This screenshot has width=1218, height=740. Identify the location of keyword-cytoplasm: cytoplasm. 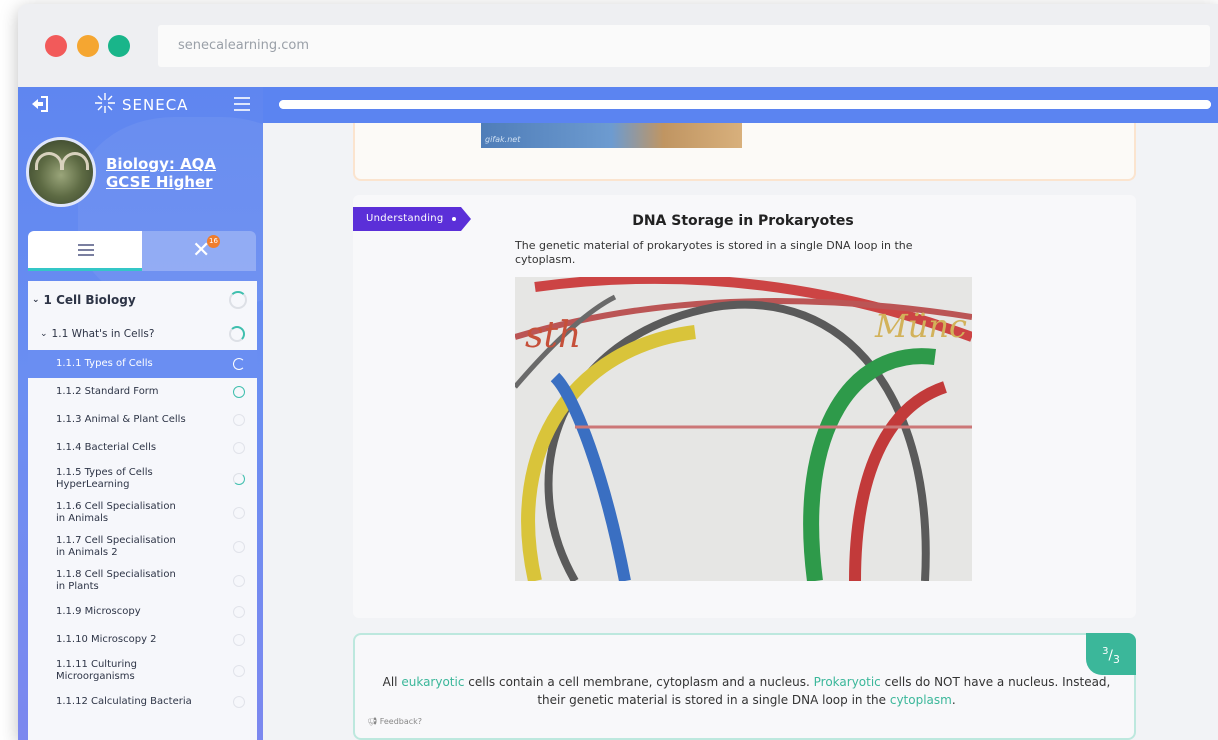
(921, 700).